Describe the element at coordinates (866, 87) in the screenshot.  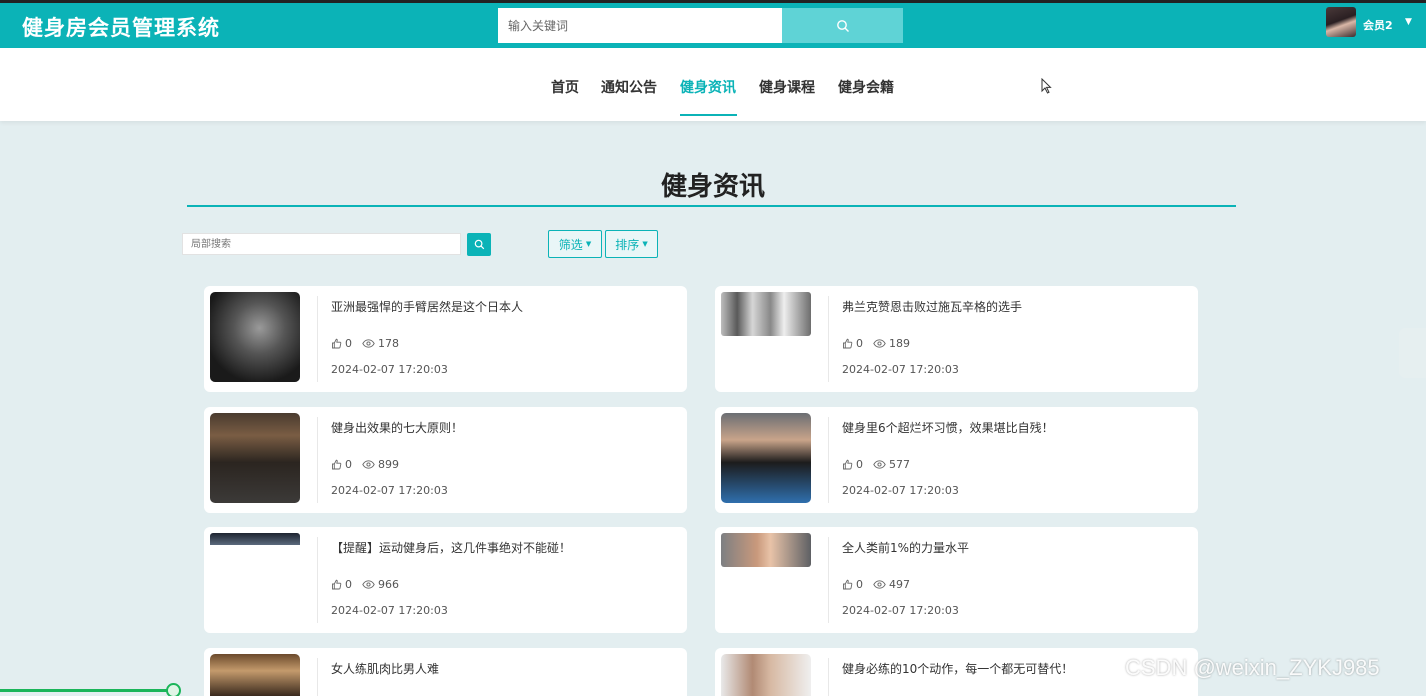
I see `nav-item-memberships: 健身会籍` at that location.